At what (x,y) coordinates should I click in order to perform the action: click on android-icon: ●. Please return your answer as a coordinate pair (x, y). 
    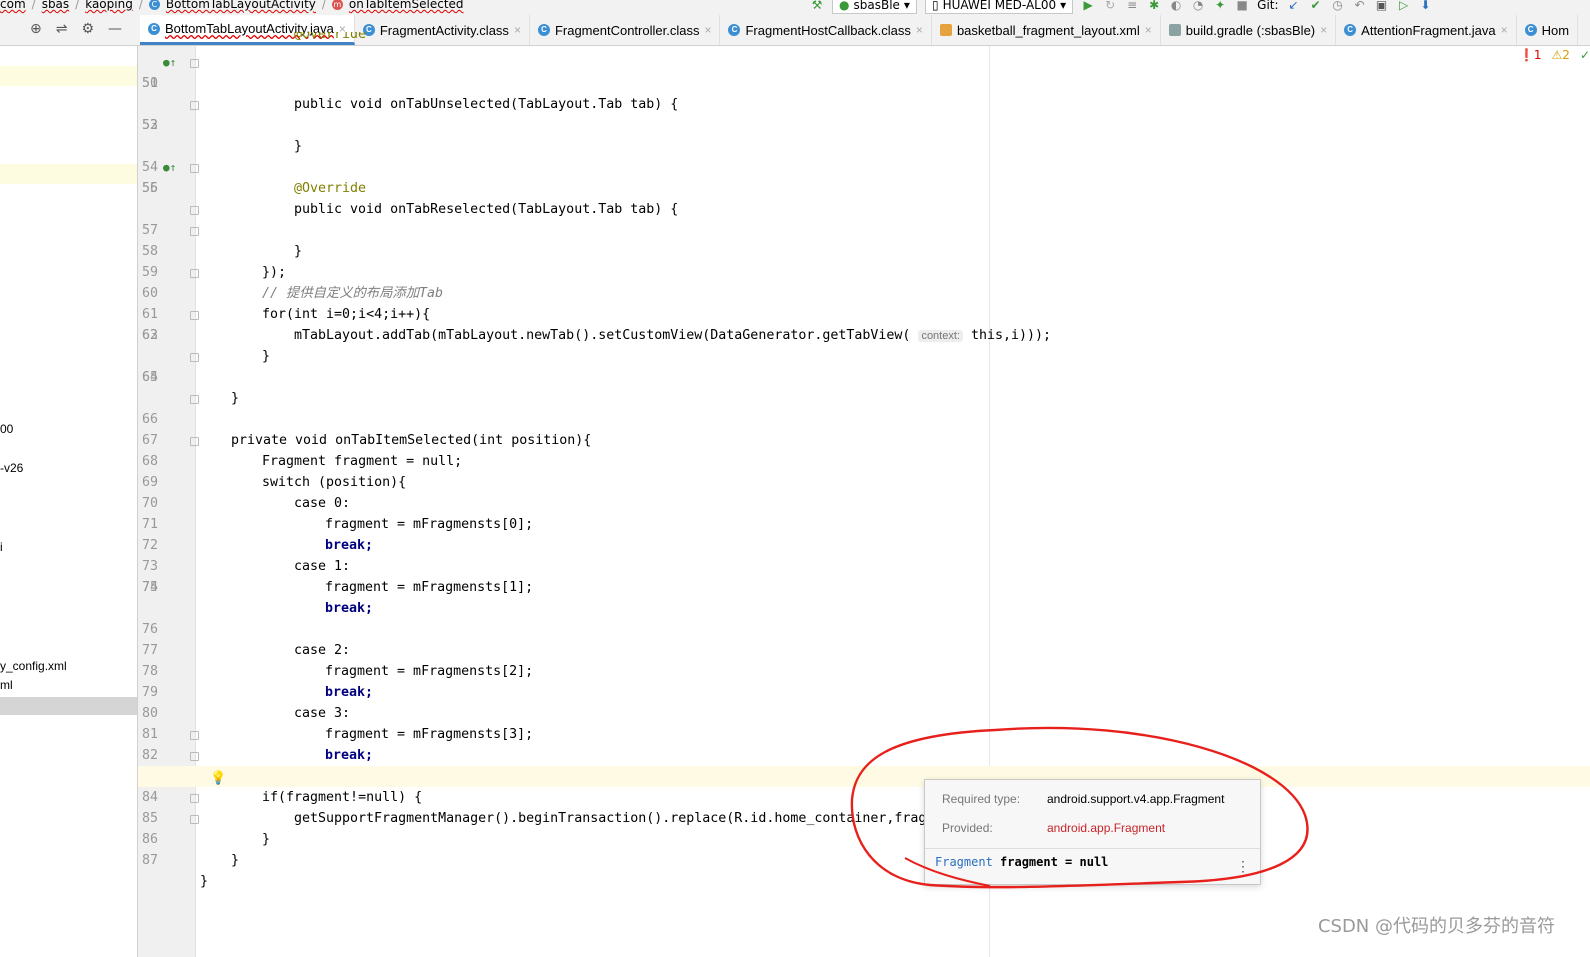
    Looking at the image, I should click on (844, 6).